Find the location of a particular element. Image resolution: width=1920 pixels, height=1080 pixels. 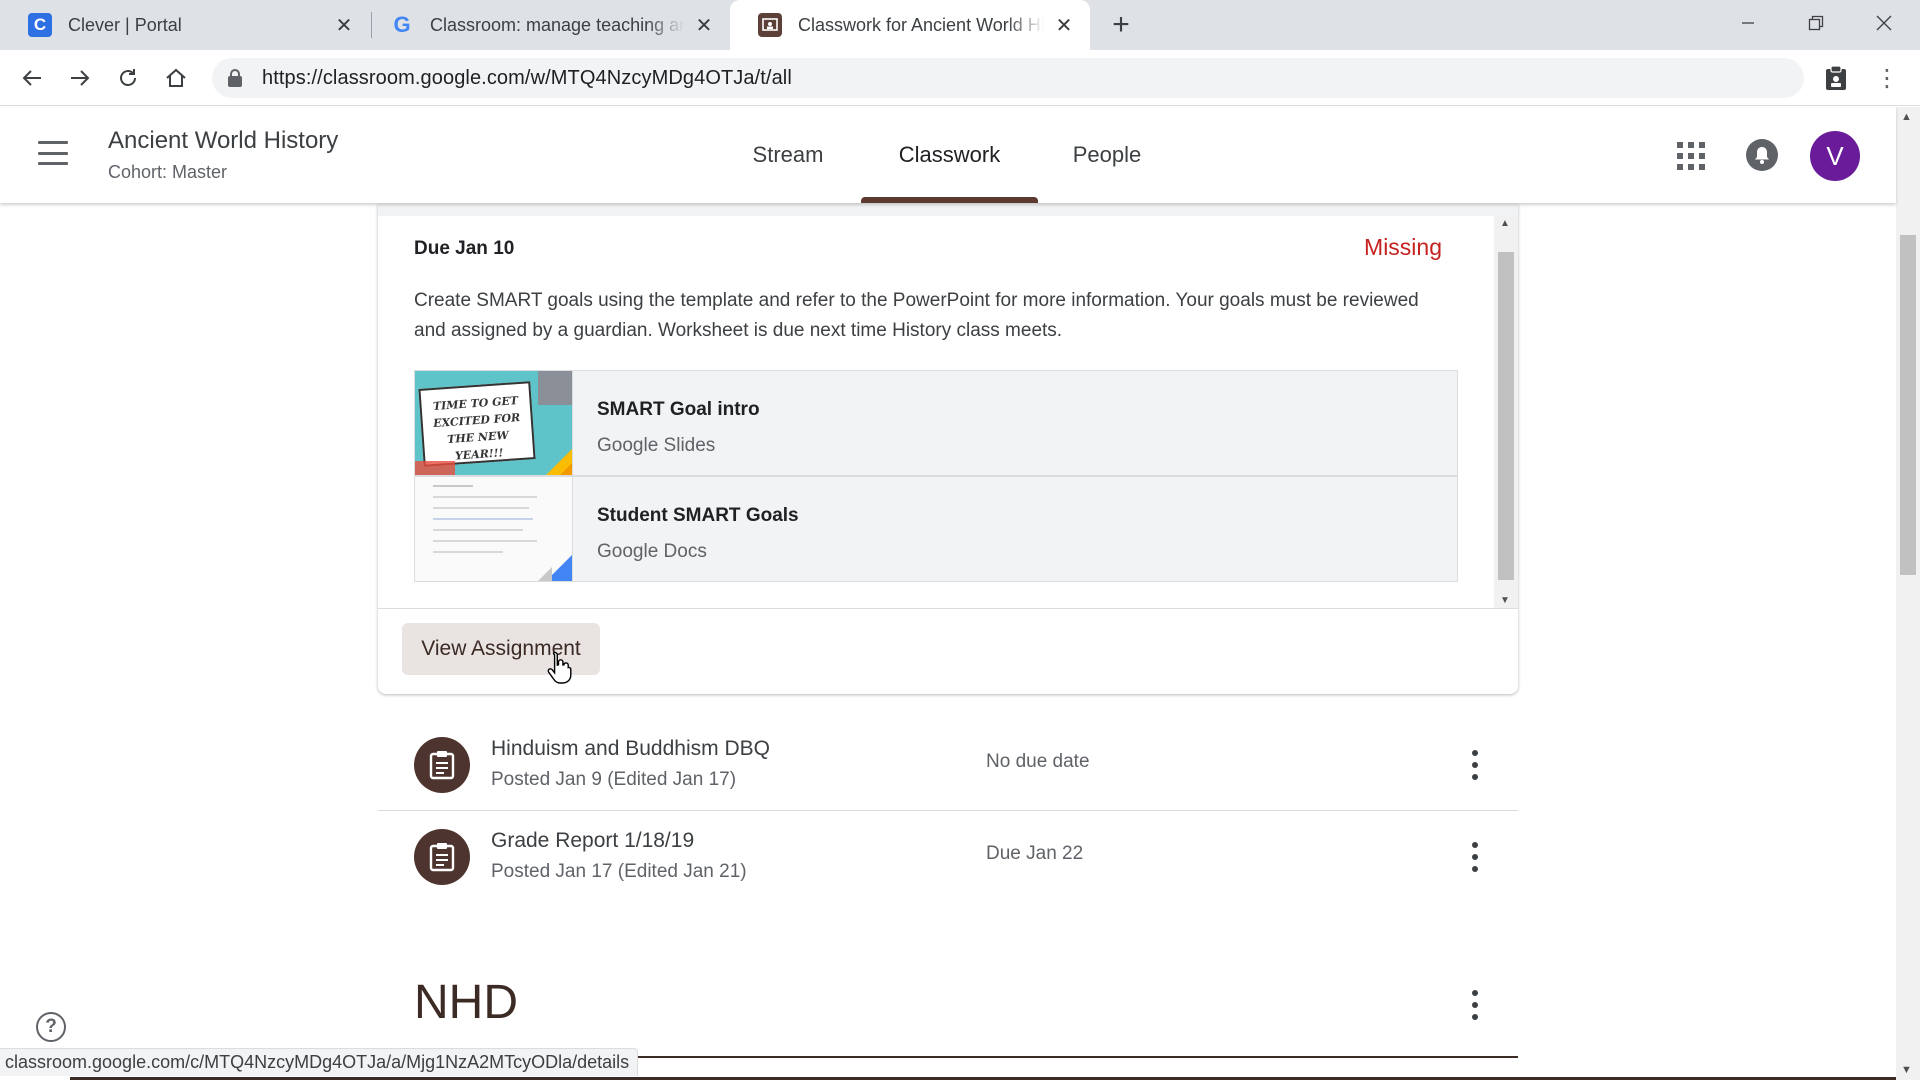

help-icon: ? is located at coordinates (51, 1027).